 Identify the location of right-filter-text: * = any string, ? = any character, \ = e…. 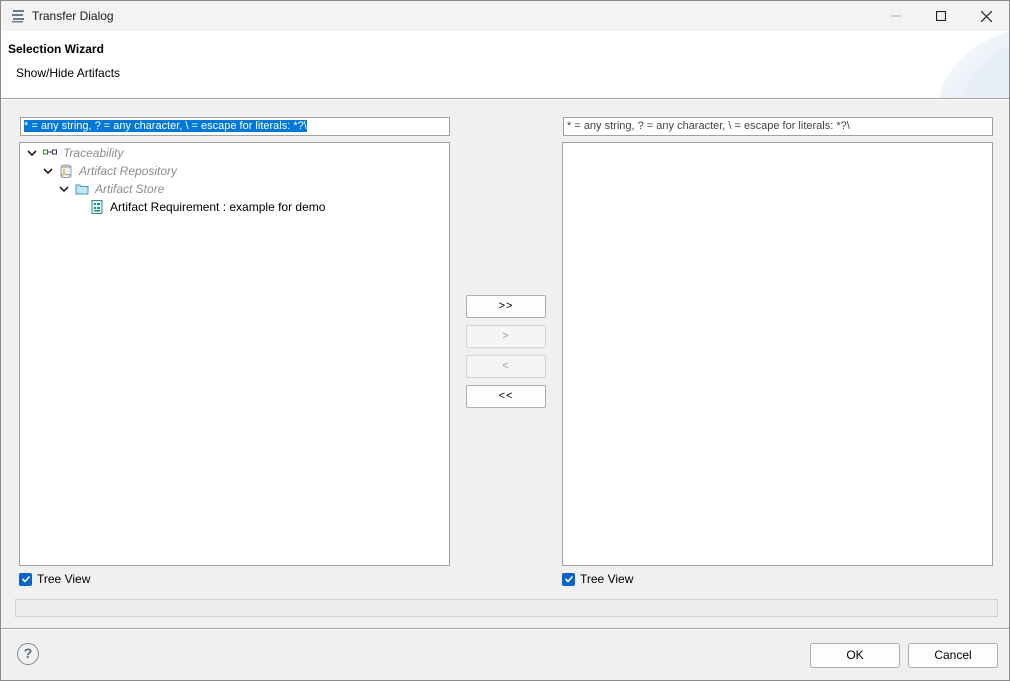
(708, 126).